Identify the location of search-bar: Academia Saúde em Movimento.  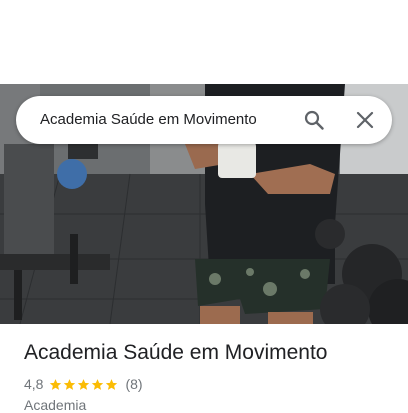
(204, 120).